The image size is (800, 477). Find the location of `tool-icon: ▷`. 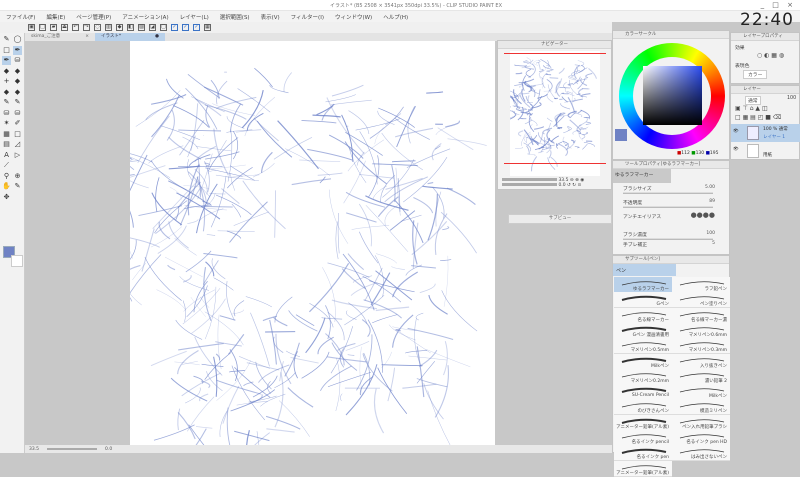

tool-icon: ▷ is located at coordinates (17, 155).